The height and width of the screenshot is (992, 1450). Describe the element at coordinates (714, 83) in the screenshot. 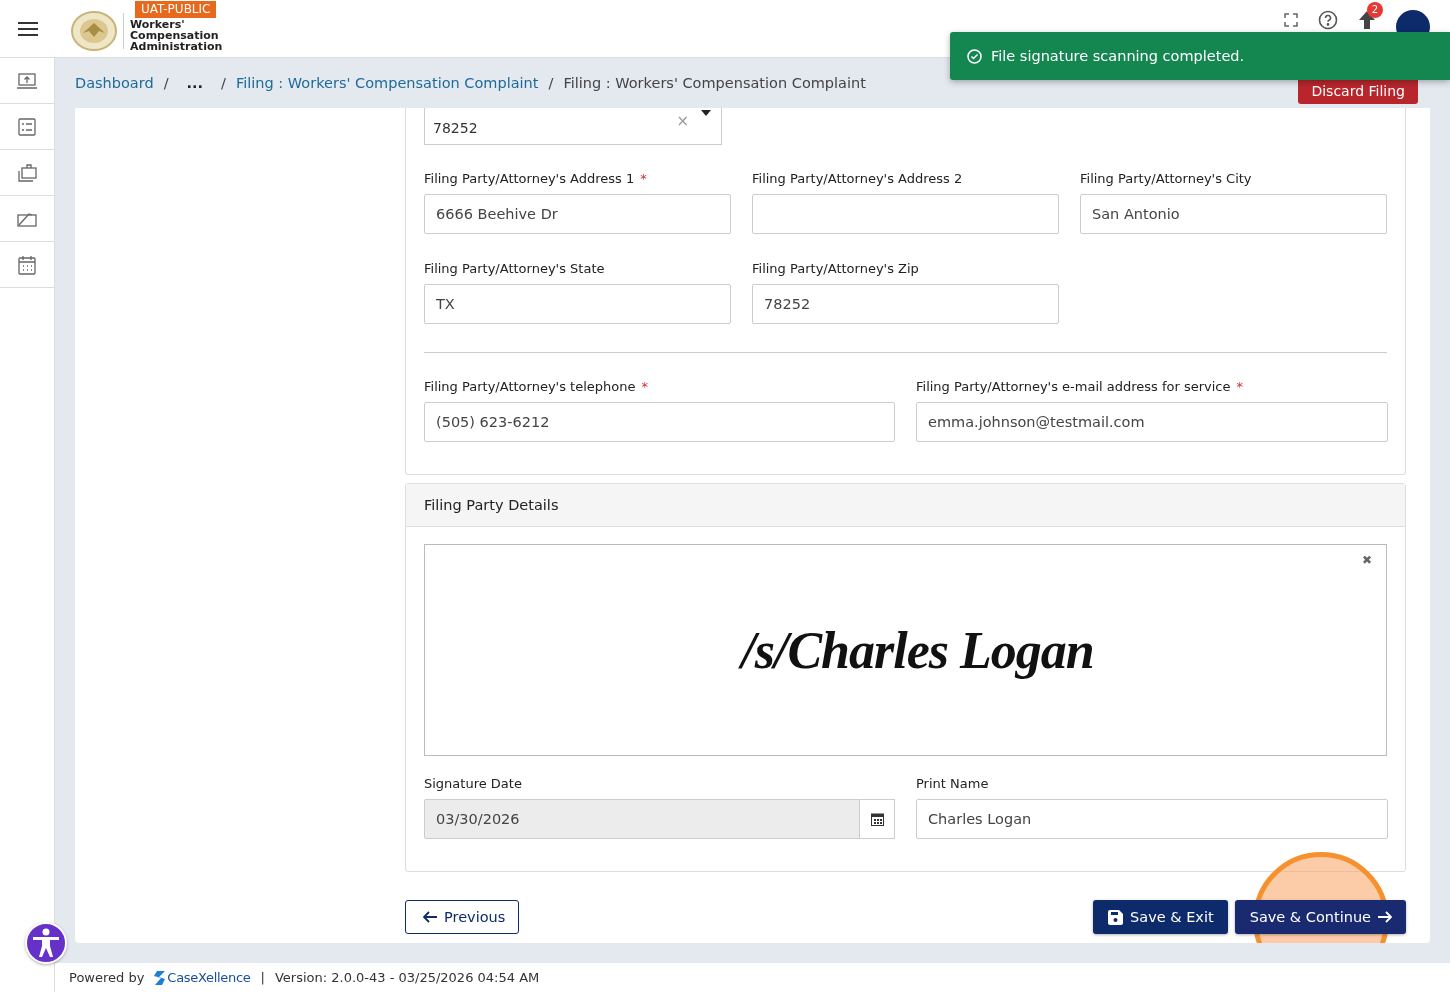

I see `breadcrumb-item: Filing : Workers' Compensation Complaint` at that location.